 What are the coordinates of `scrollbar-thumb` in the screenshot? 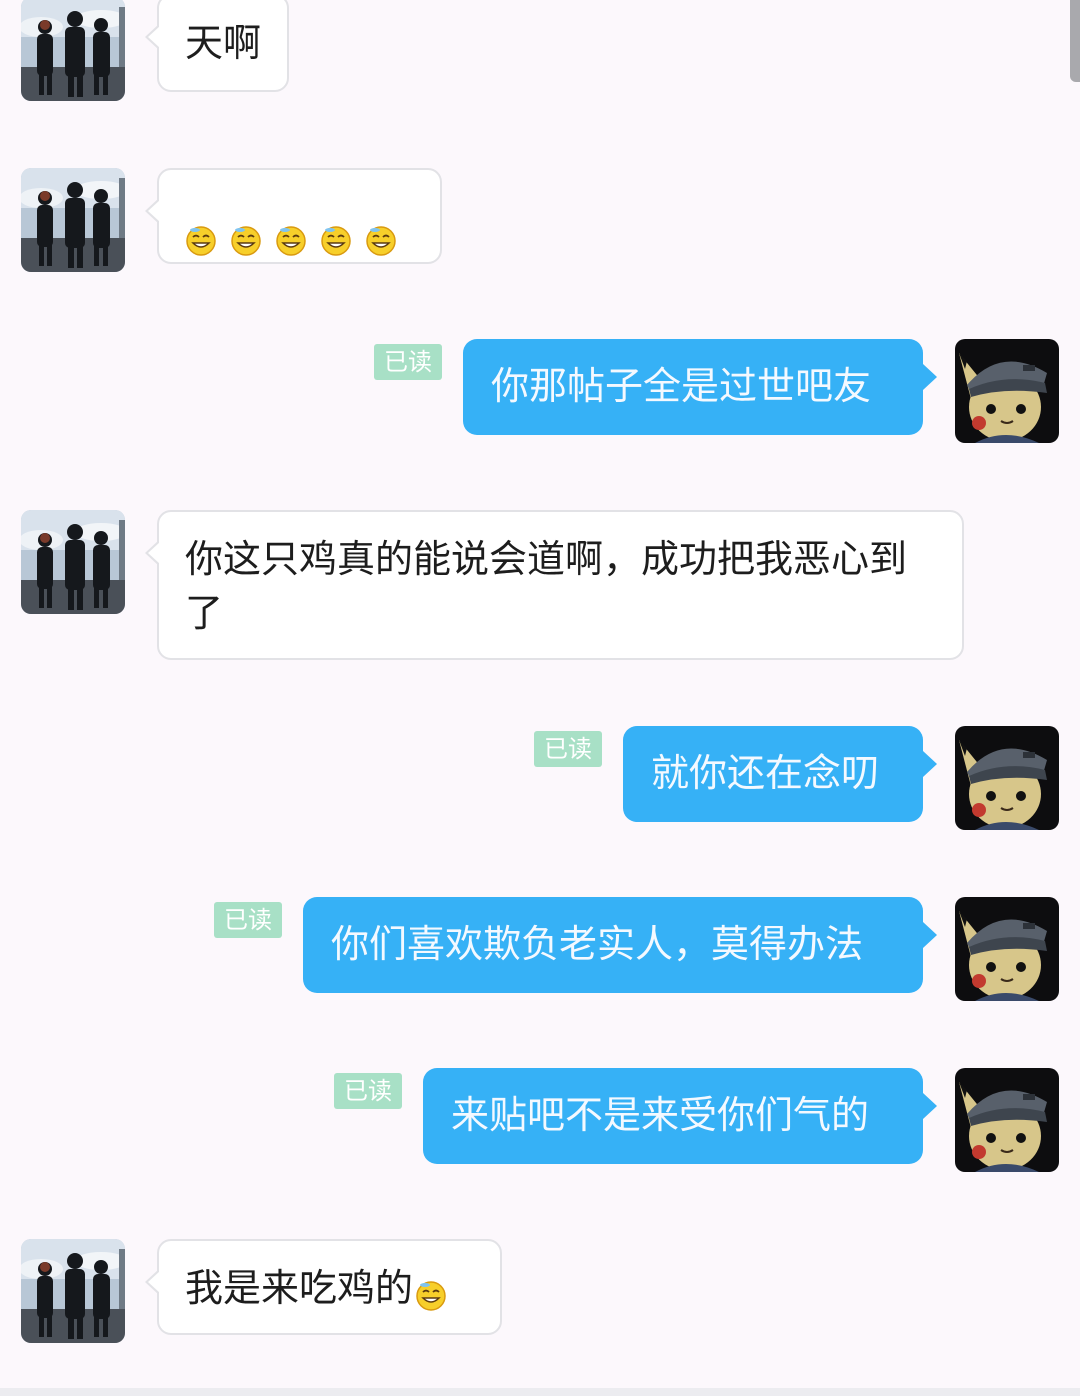 It's located at (1075, 41).